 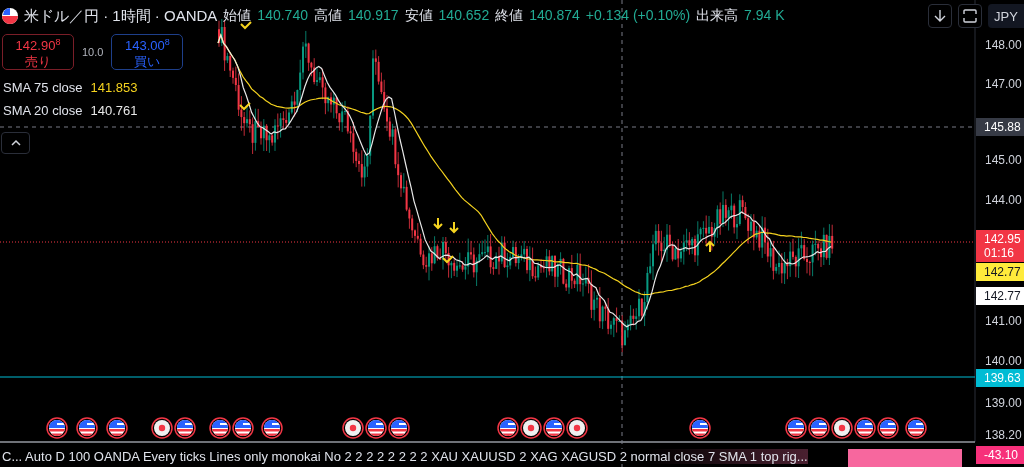 I want to click on down-arrow-icon, so click(x=940, y=16).